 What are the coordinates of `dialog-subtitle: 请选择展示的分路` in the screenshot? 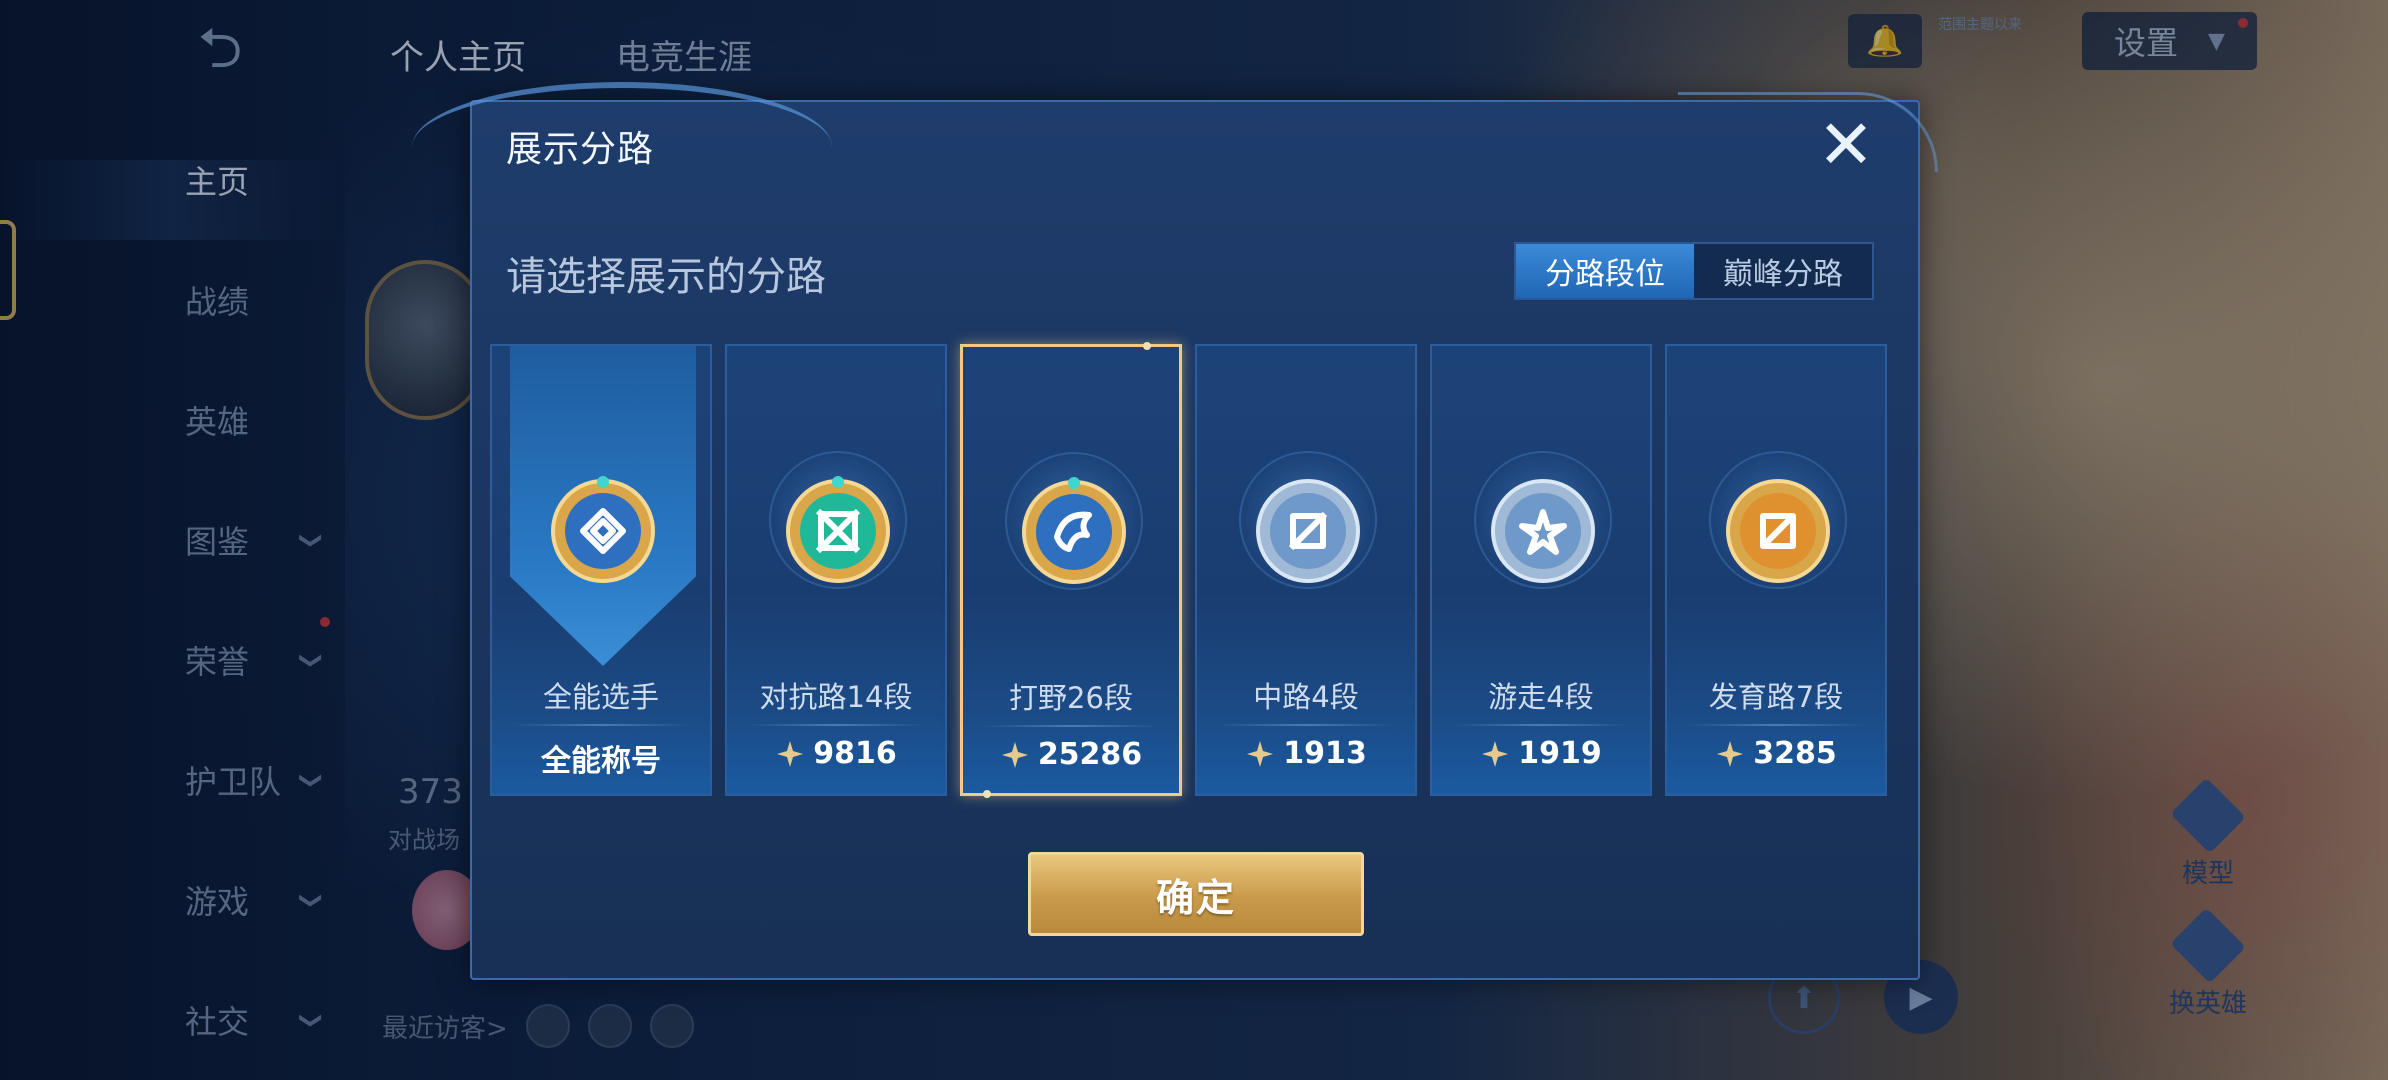 It's located at (666, 277).